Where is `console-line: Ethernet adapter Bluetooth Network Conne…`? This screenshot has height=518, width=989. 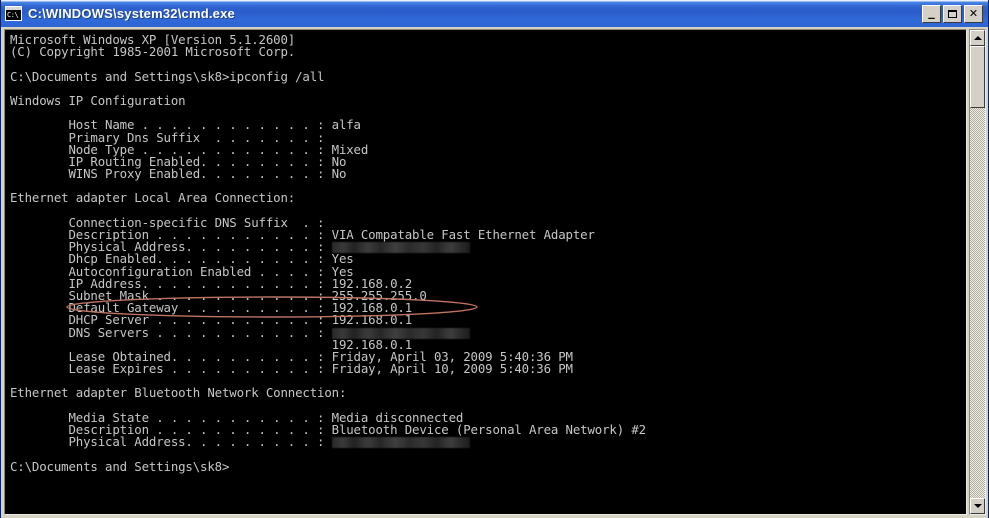 console-line: Ethernet adapter Bluetooth Network Conne… is located at coordinates (178, 393).